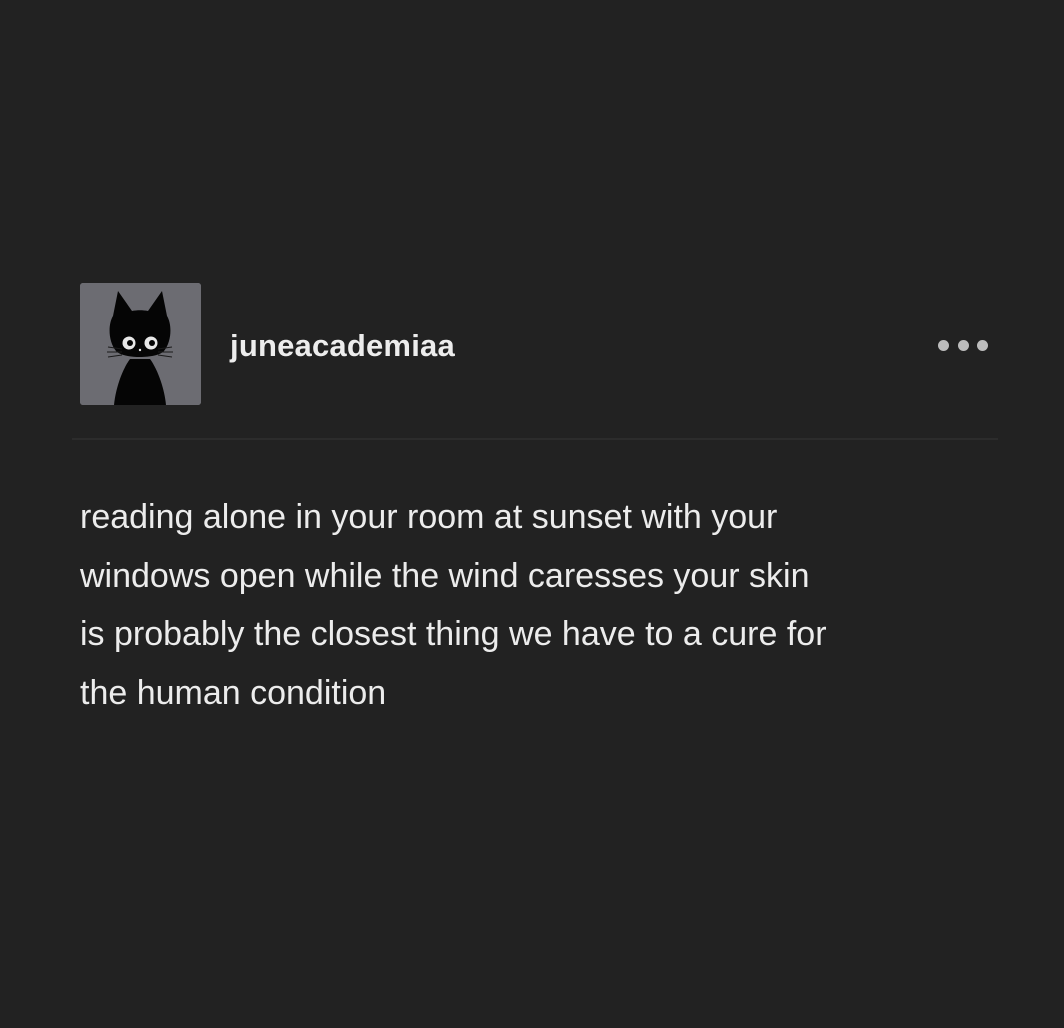 The width and height of the screenshot is (1064, 1028). I want to click on post-text-line: the human condition, so click(233, 692).